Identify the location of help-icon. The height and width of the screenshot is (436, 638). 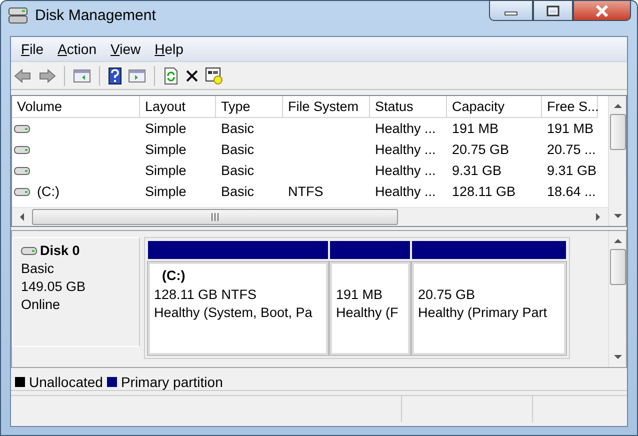
(115, 75).